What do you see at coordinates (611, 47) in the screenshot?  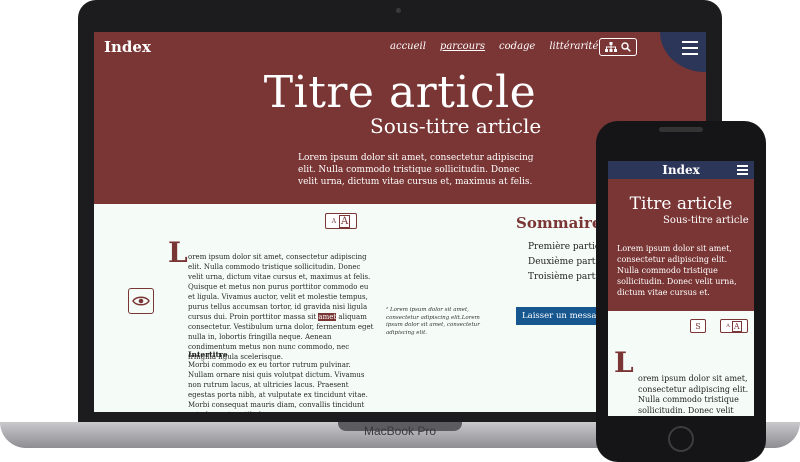 I see `sitemap-icon` at bounding box center [611, 47].